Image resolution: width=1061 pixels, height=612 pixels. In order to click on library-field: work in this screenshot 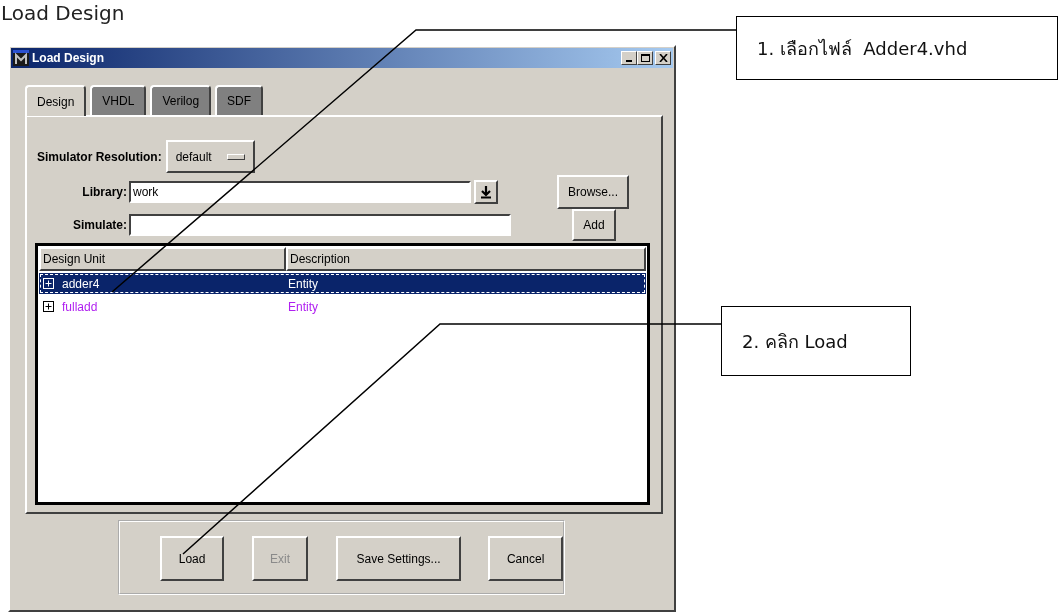, I will do `click(300, 192)`.